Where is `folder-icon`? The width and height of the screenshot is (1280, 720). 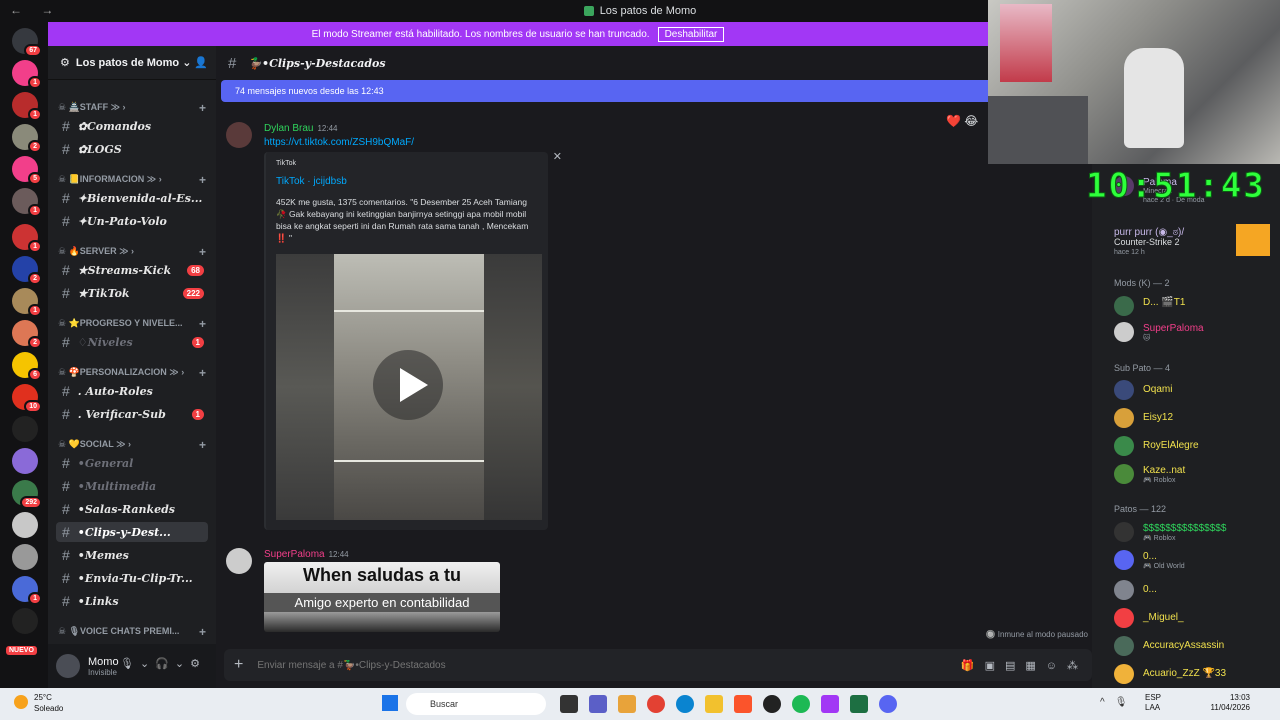
folder-icon is located at coordinates (714, 704).